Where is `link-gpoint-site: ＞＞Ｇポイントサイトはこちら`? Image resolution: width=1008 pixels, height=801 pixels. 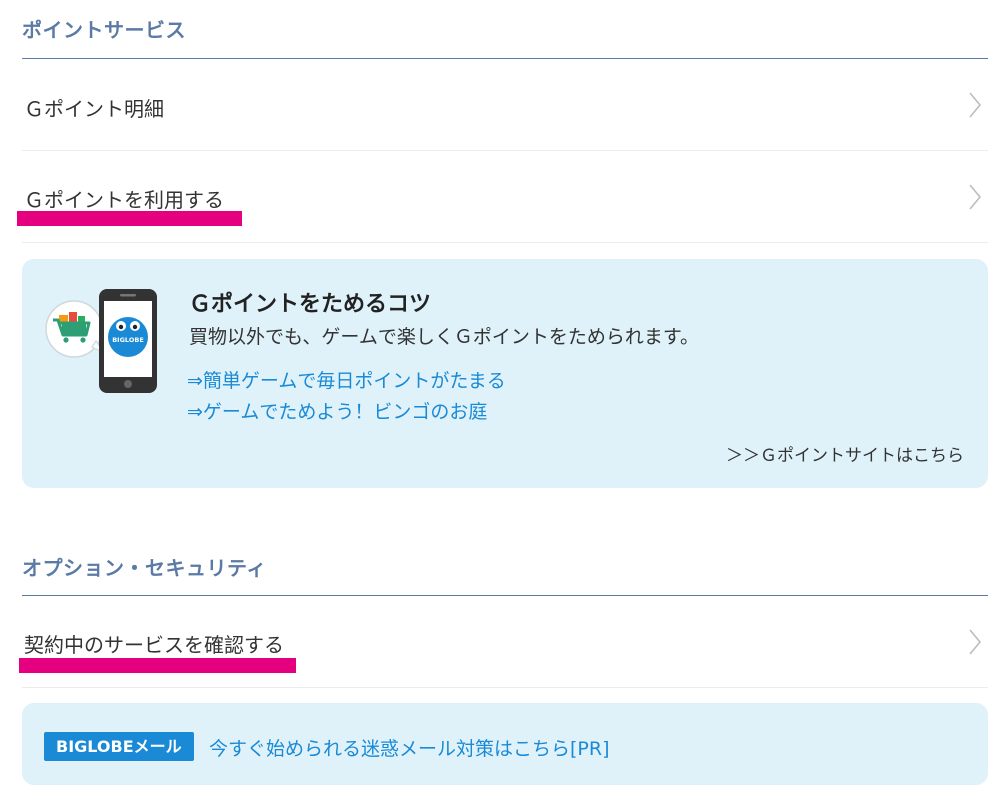
link-gpoint-site: ＞＞Ｇポイントサイトはこちら is located at coordinates (845, 453).